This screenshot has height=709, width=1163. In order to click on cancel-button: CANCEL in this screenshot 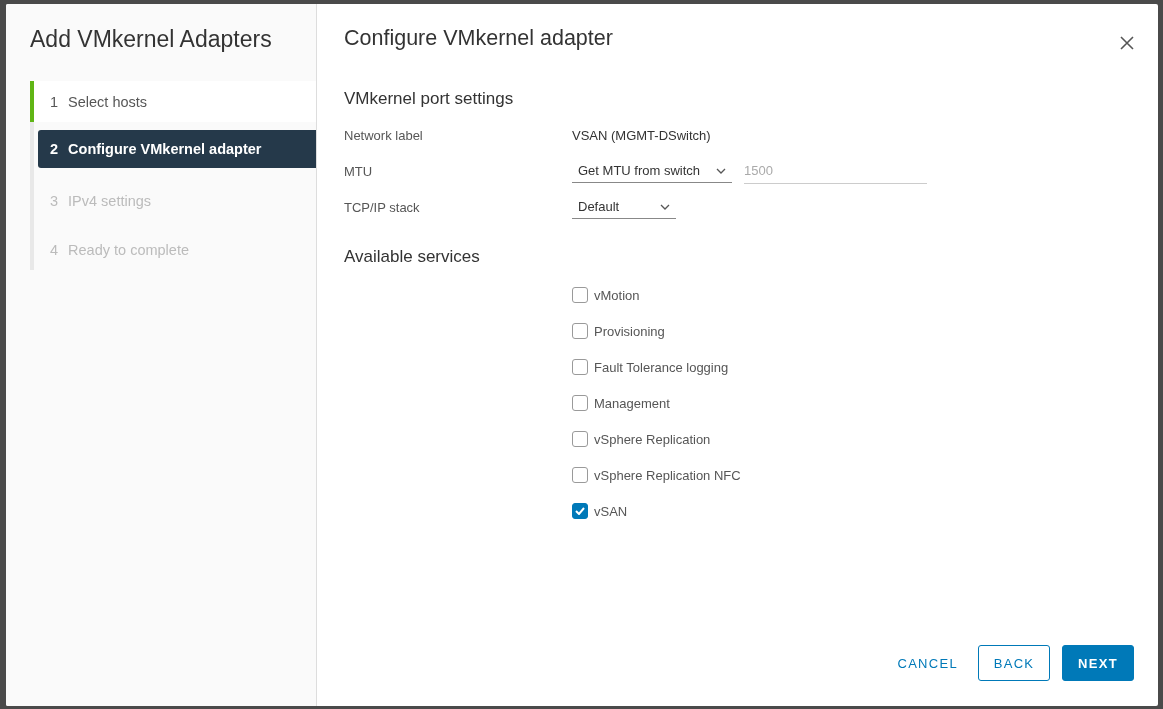, I will do `click(927, 663)`.